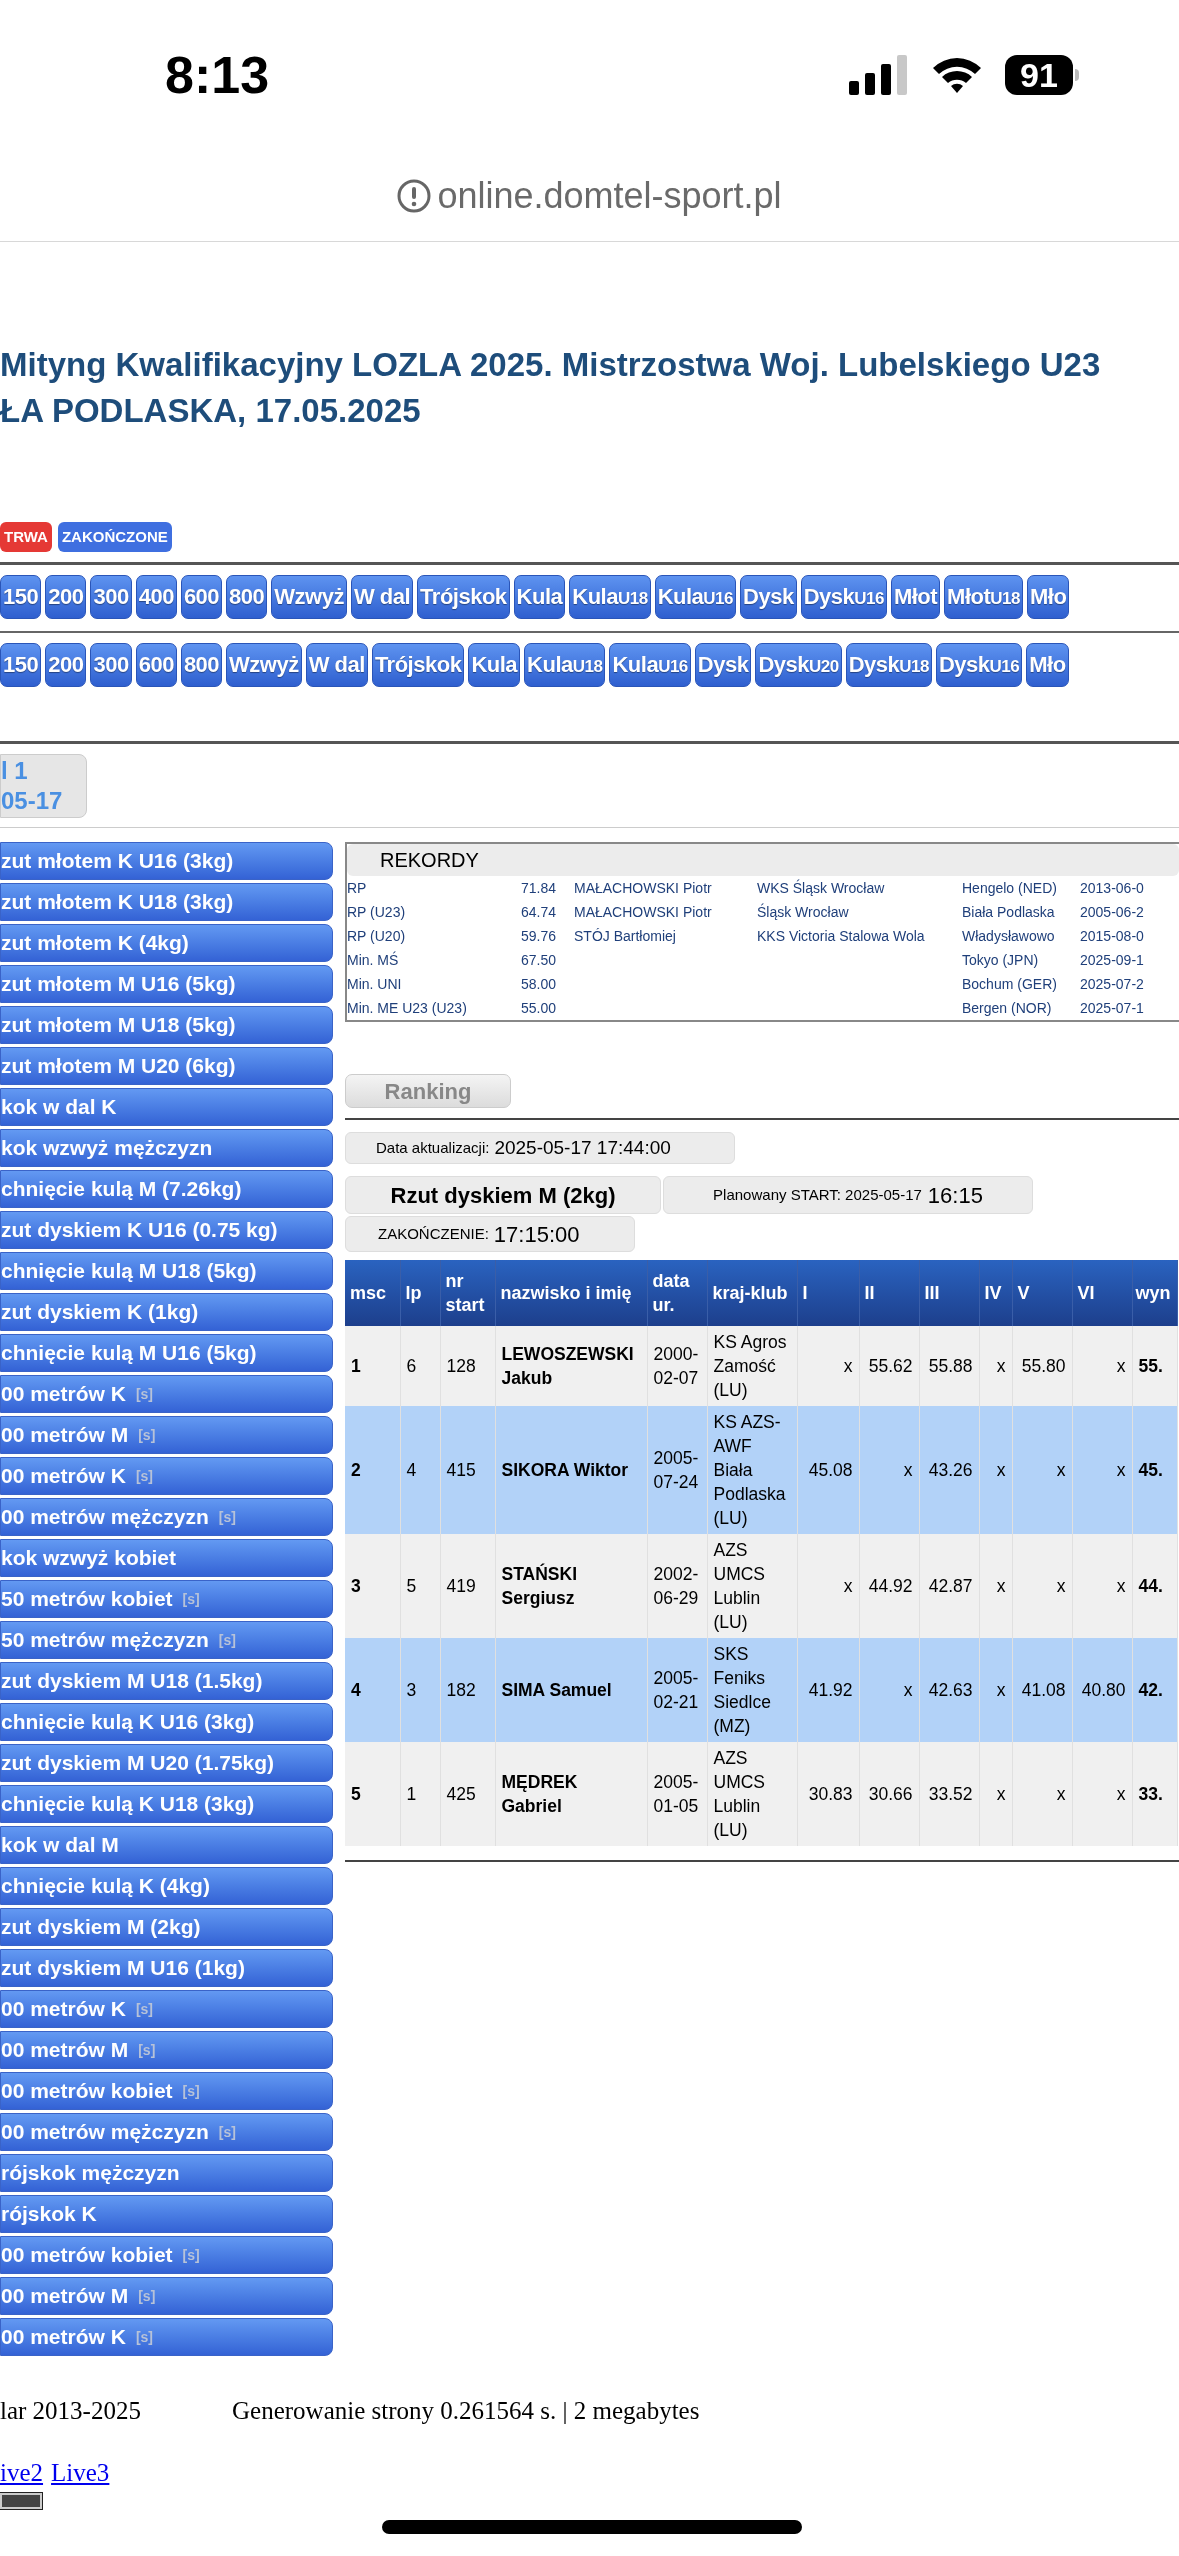 This screenshot has width=1179, height=2556. Describe the element at coordinates (1001, 960) in the screenshot. I see `record-place: Tokyo (JPN)` at that location.